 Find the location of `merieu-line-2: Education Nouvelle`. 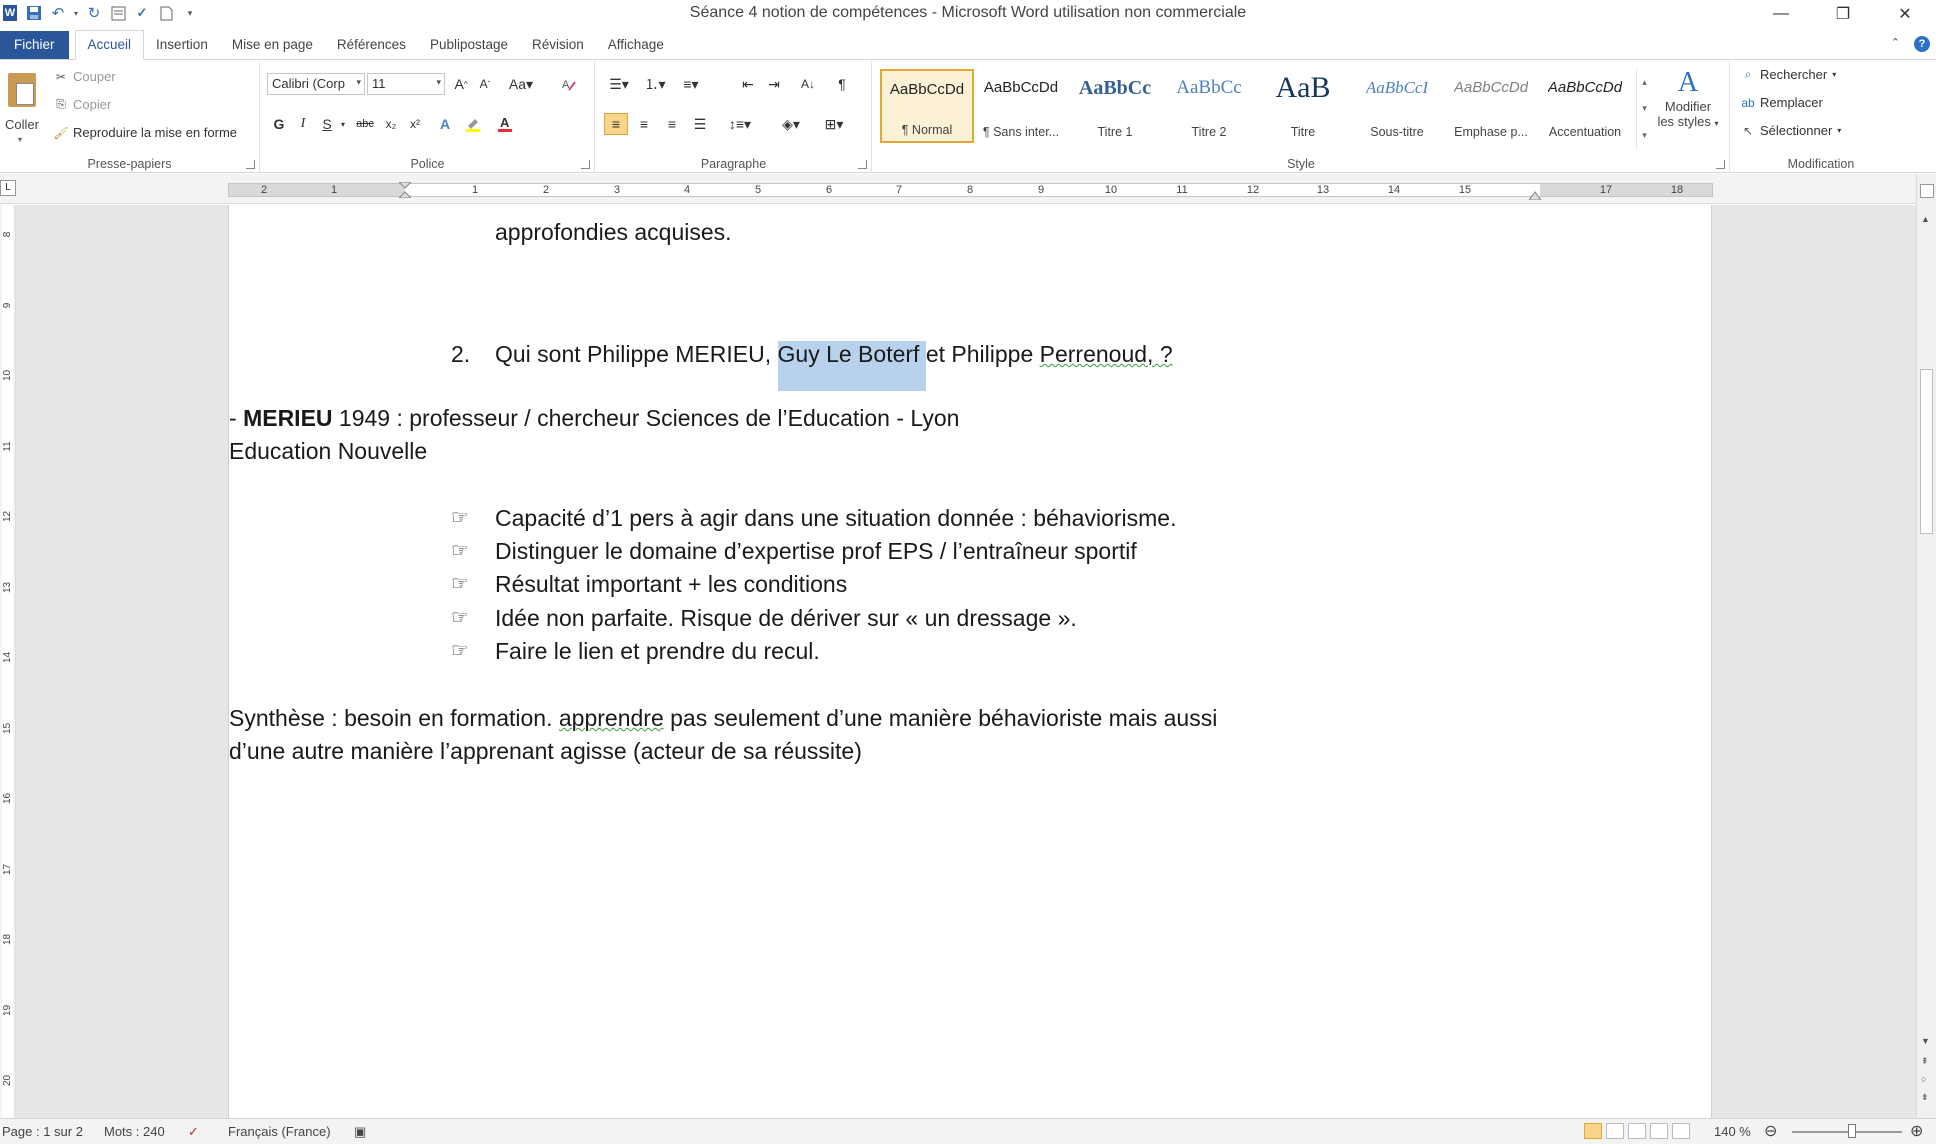

merieu-line-2: Education Nouvelle is located at coordinates (328, 451).